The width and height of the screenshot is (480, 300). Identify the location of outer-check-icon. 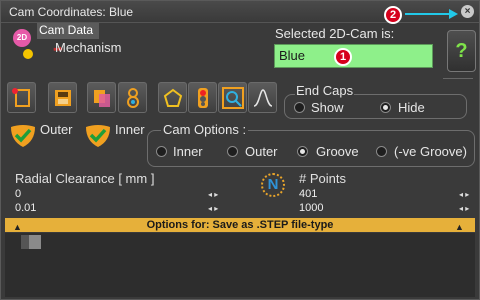
(23, 136).